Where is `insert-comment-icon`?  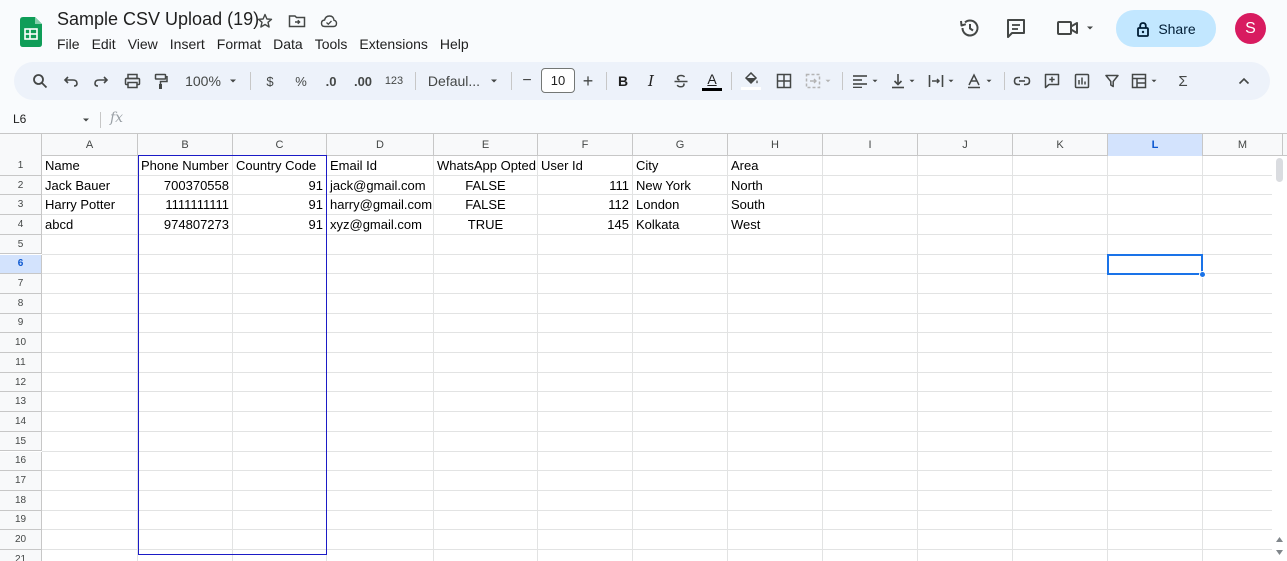
insert-comment-icon is located at coordinates (1052, 81).